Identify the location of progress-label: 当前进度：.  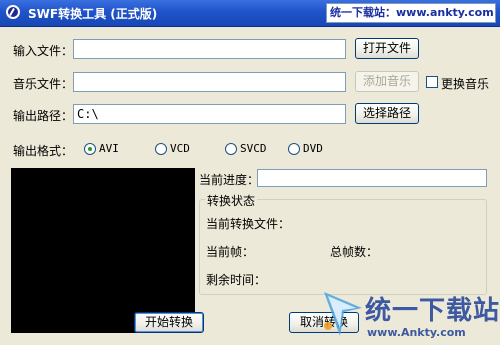
(229, 180).